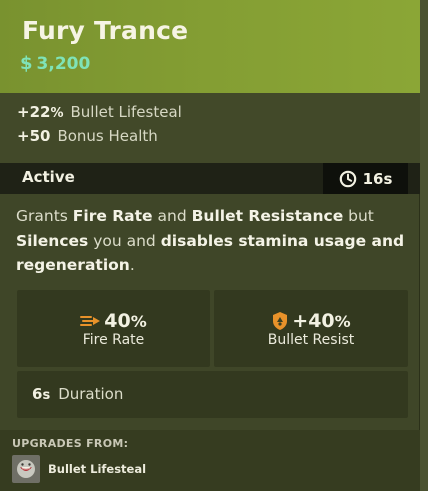 The height and width of the screenshot is (491, 428). What do you see at coordinates (424, 245) in the screenshot?
I see `tooltip-edge` at bounding box center [424, 245].